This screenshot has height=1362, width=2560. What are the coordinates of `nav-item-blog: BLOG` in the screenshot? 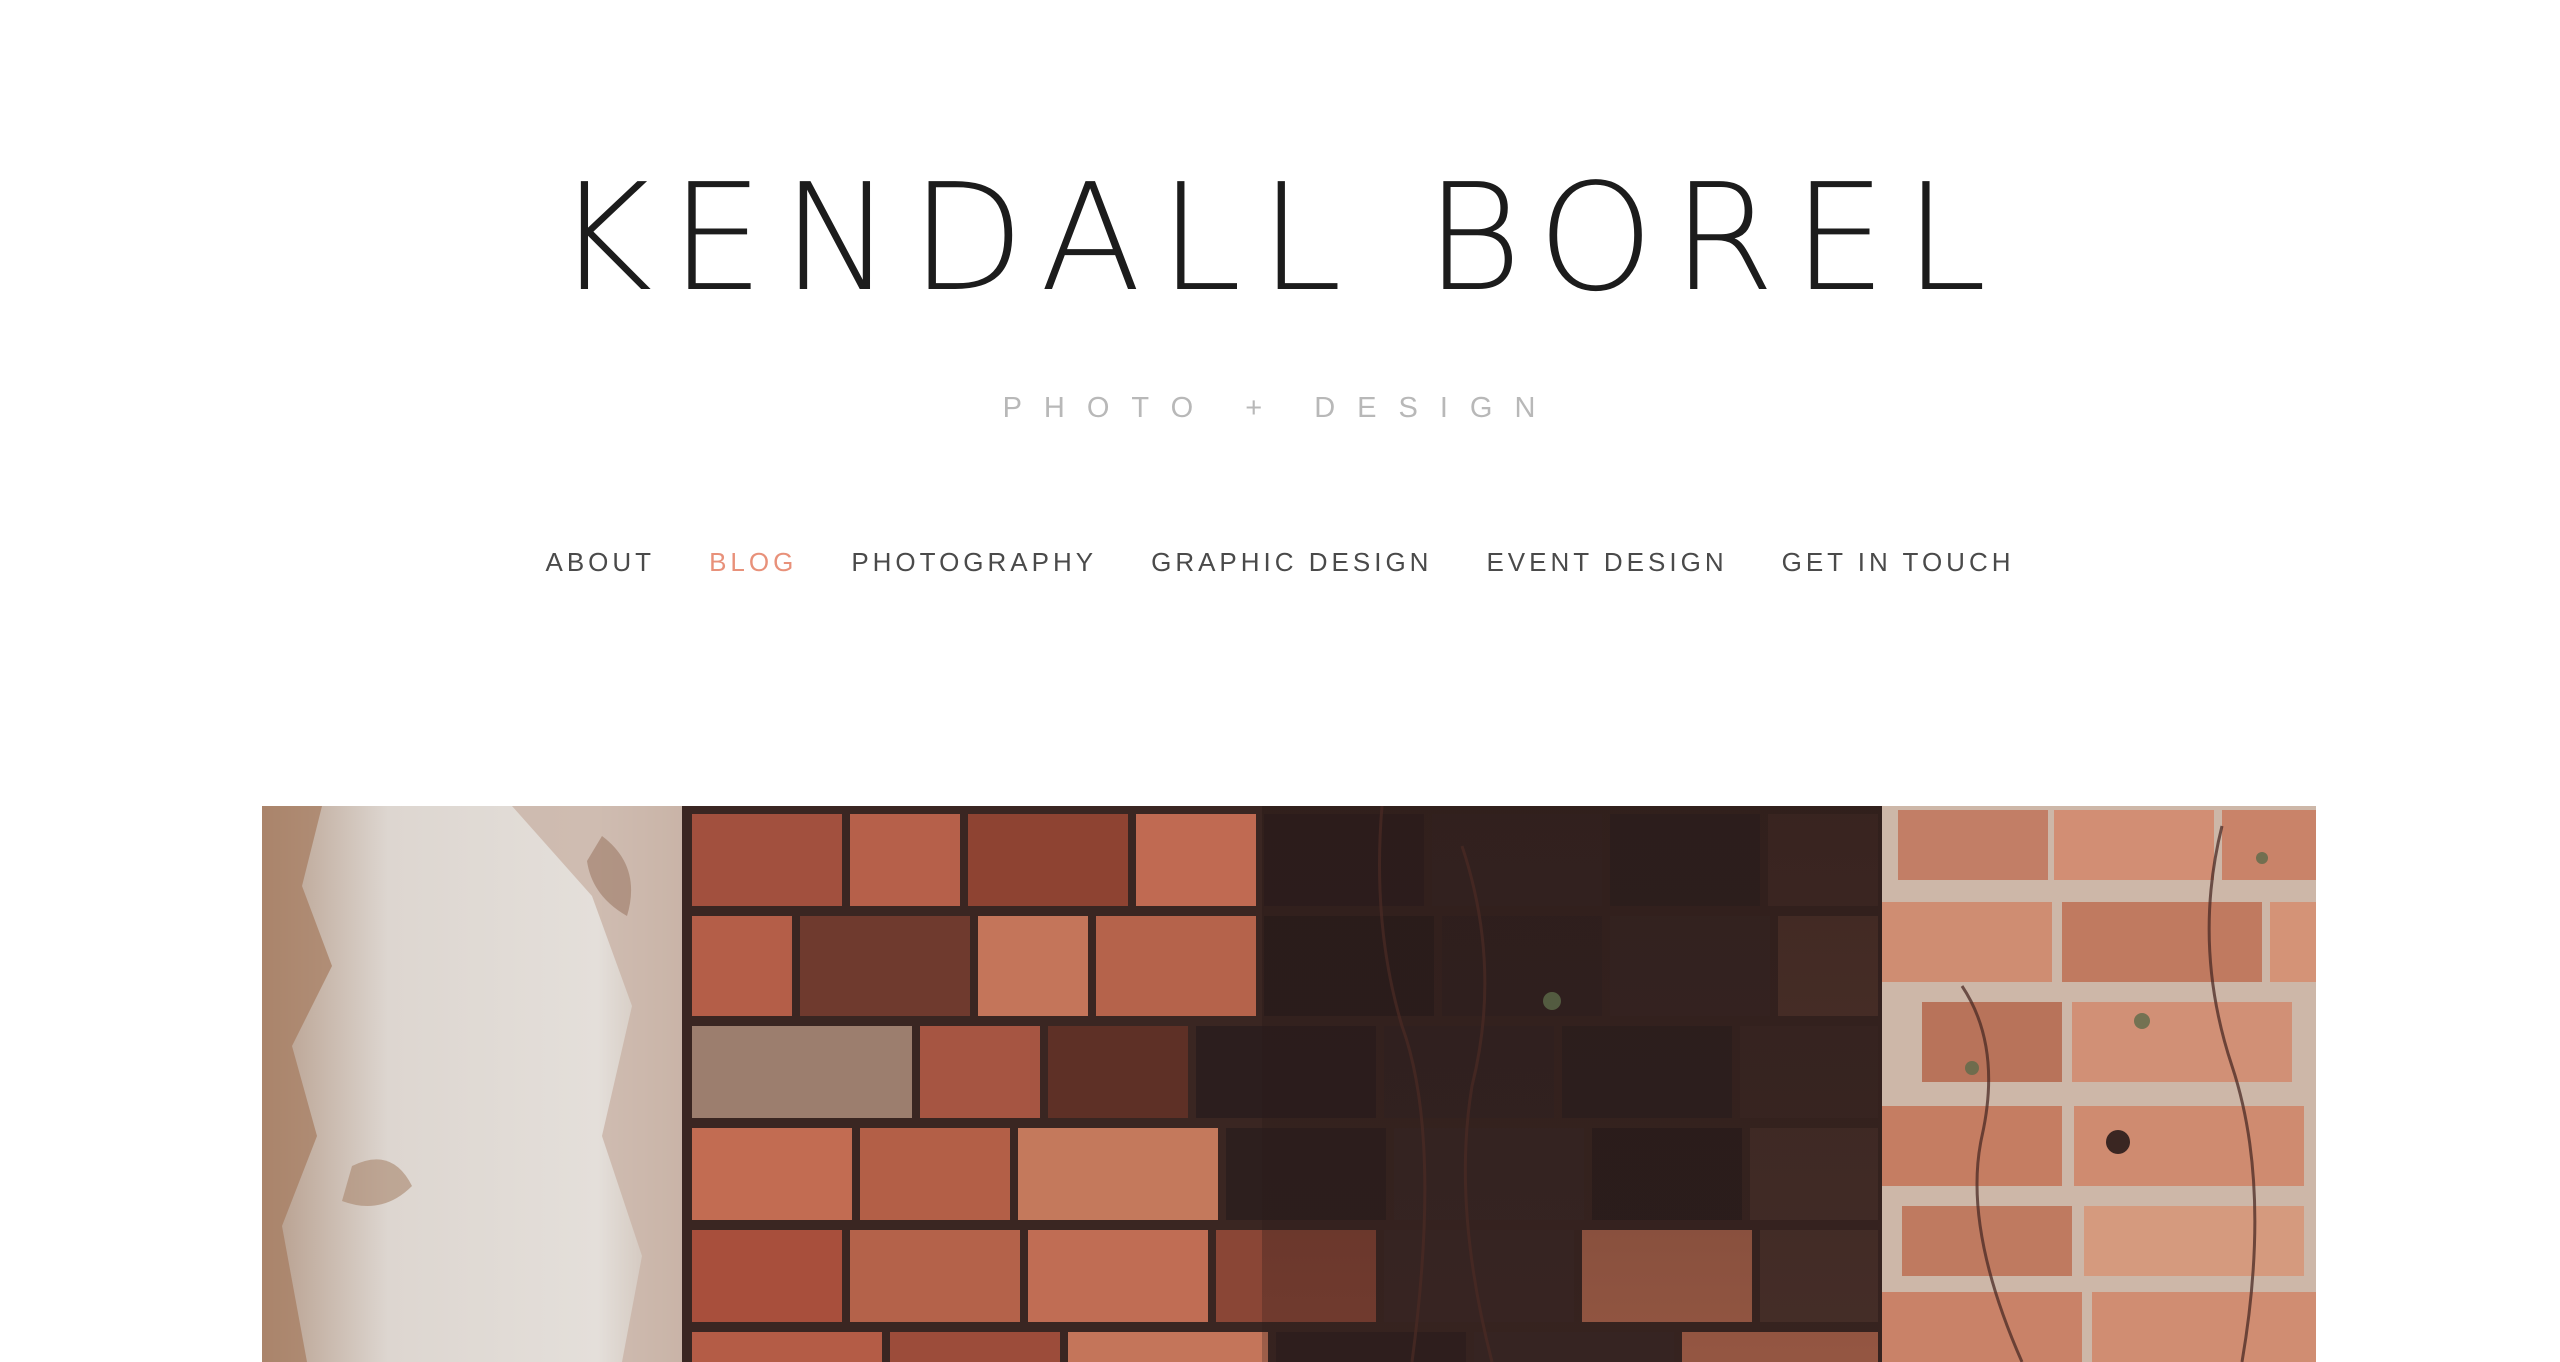 It's located at (753, 562).